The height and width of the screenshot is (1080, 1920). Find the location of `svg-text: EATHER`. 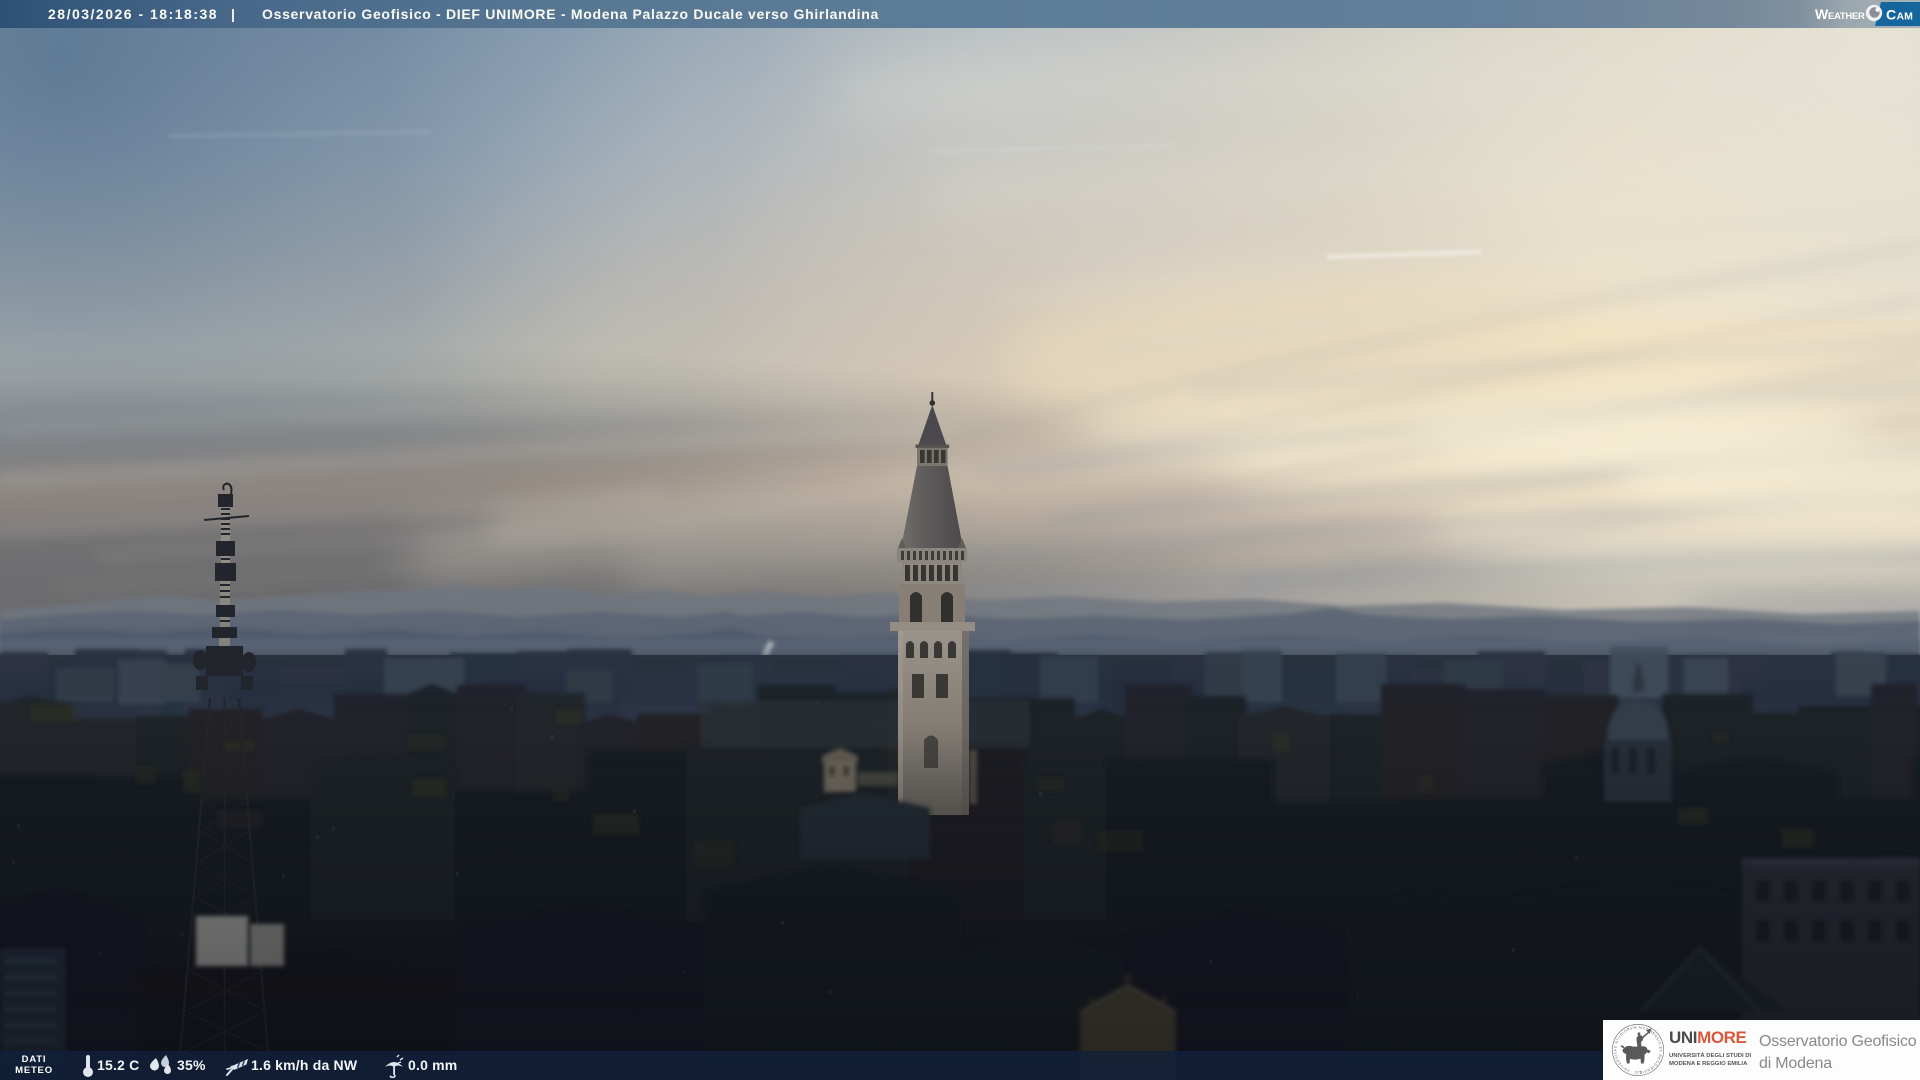

svg-text: EATHER is located at coordinates (1846, 16).